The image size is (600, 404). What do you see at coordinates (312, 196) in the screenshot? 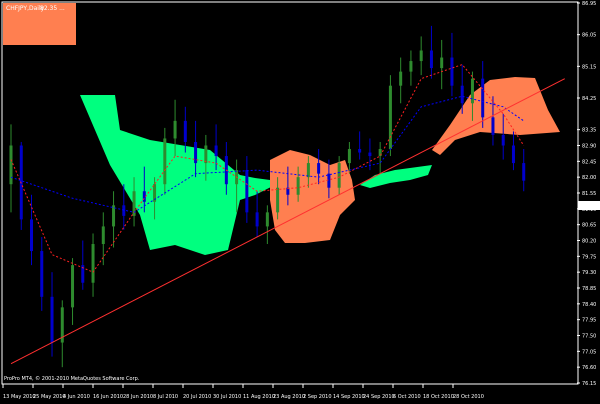
I see `cloud-bear-middle` at bounding box center [312, 196].